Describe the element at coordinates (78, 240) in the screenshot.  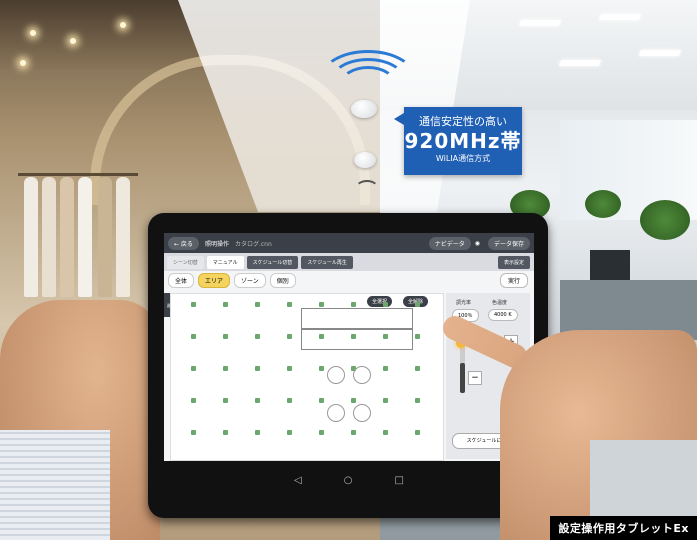
I see `clothing-rack` at that location.